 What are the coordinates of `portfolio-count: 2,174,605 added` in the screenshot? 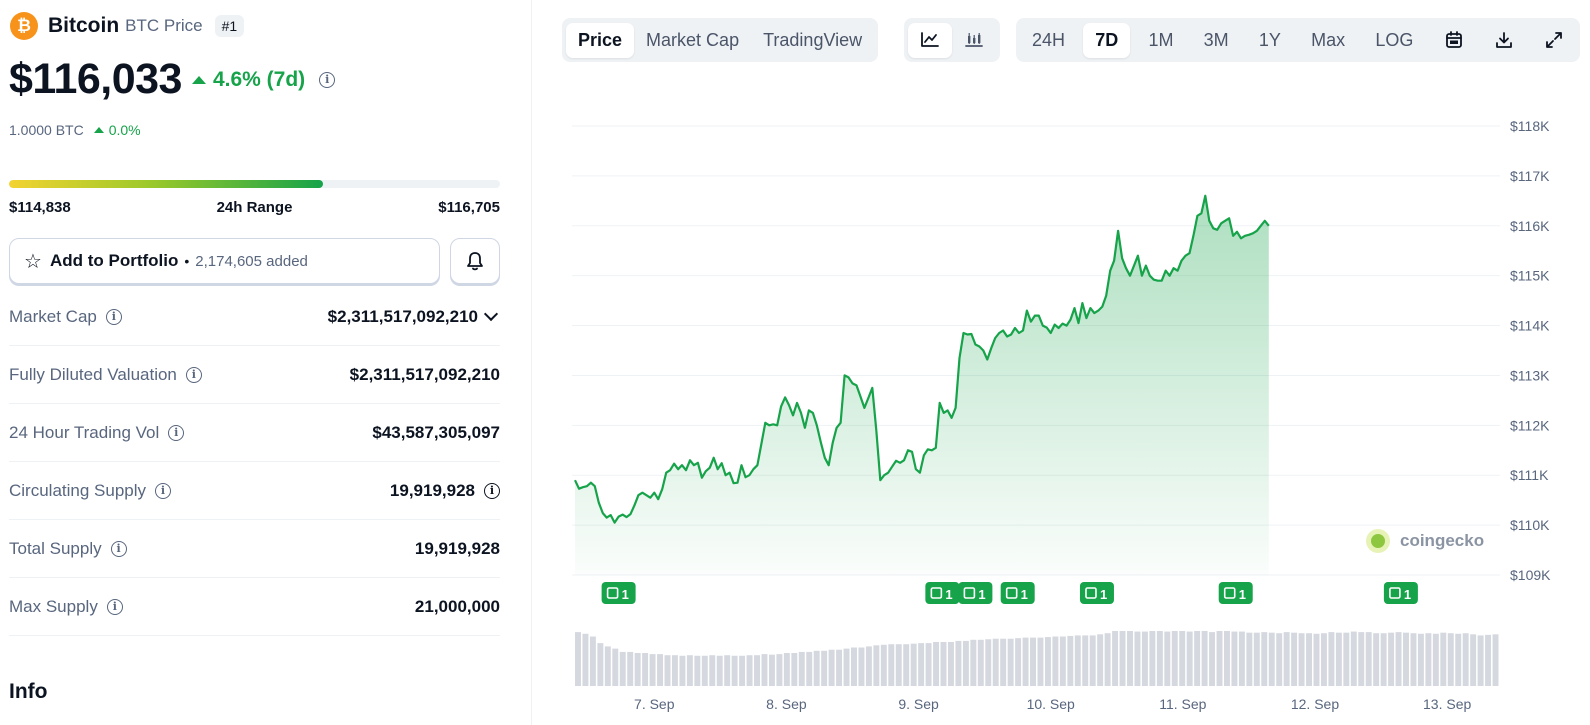 It's located at (251, 261).